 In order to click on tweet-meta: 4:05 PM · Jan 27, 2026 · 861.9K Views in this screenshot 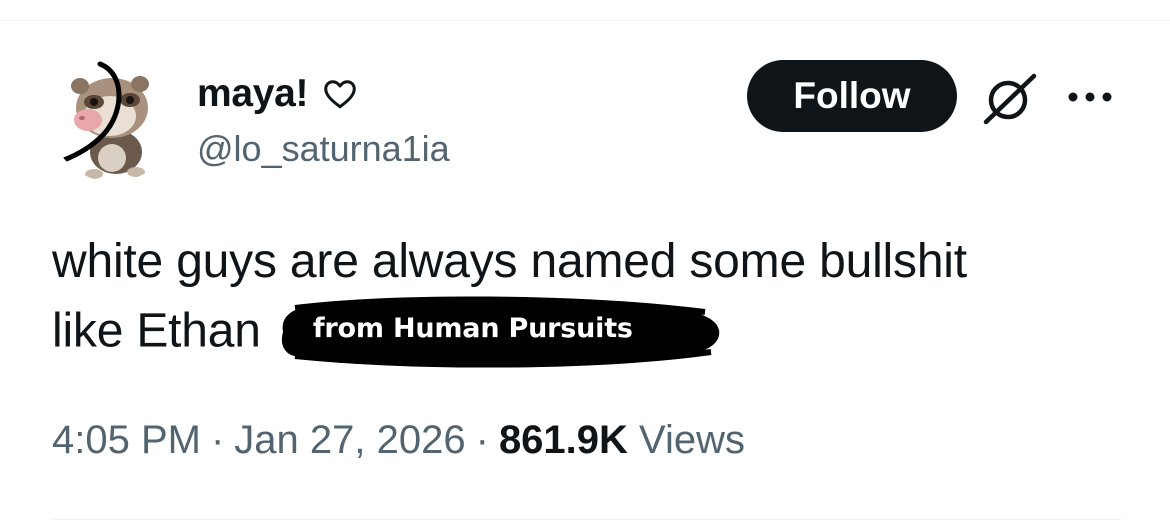, I will do `click(398, 440)`.